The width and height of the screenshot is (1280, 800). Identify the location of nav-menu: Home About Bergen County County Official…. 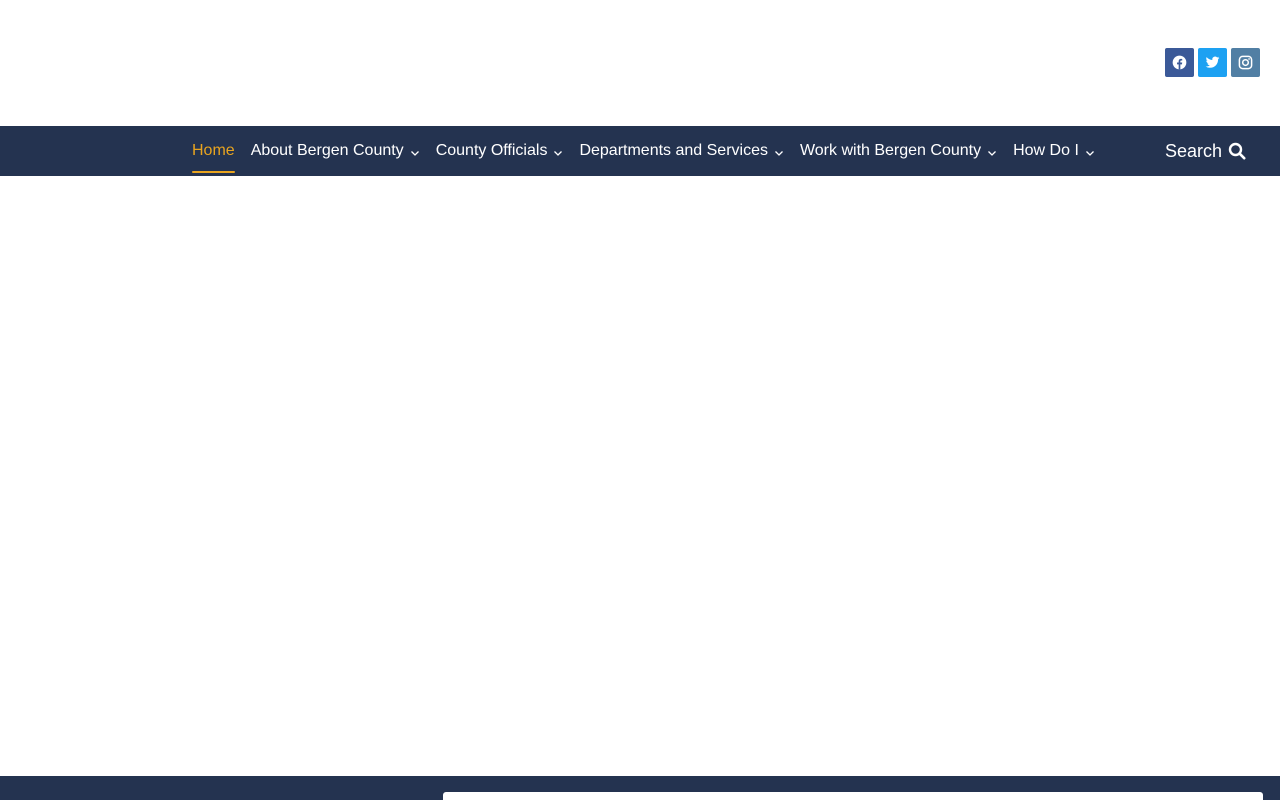
(651, 151).